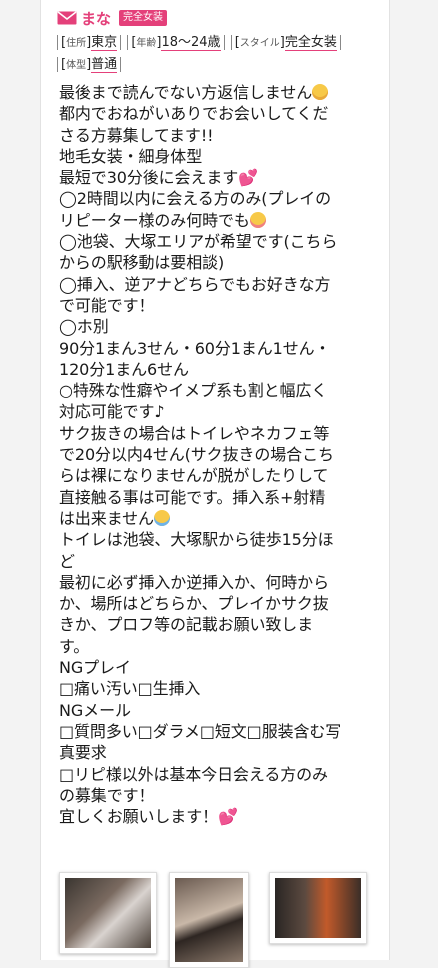 This screenshot has height=968, width=438. I want to click on message-line: 宜しくお願いします！, so click(139, 817).